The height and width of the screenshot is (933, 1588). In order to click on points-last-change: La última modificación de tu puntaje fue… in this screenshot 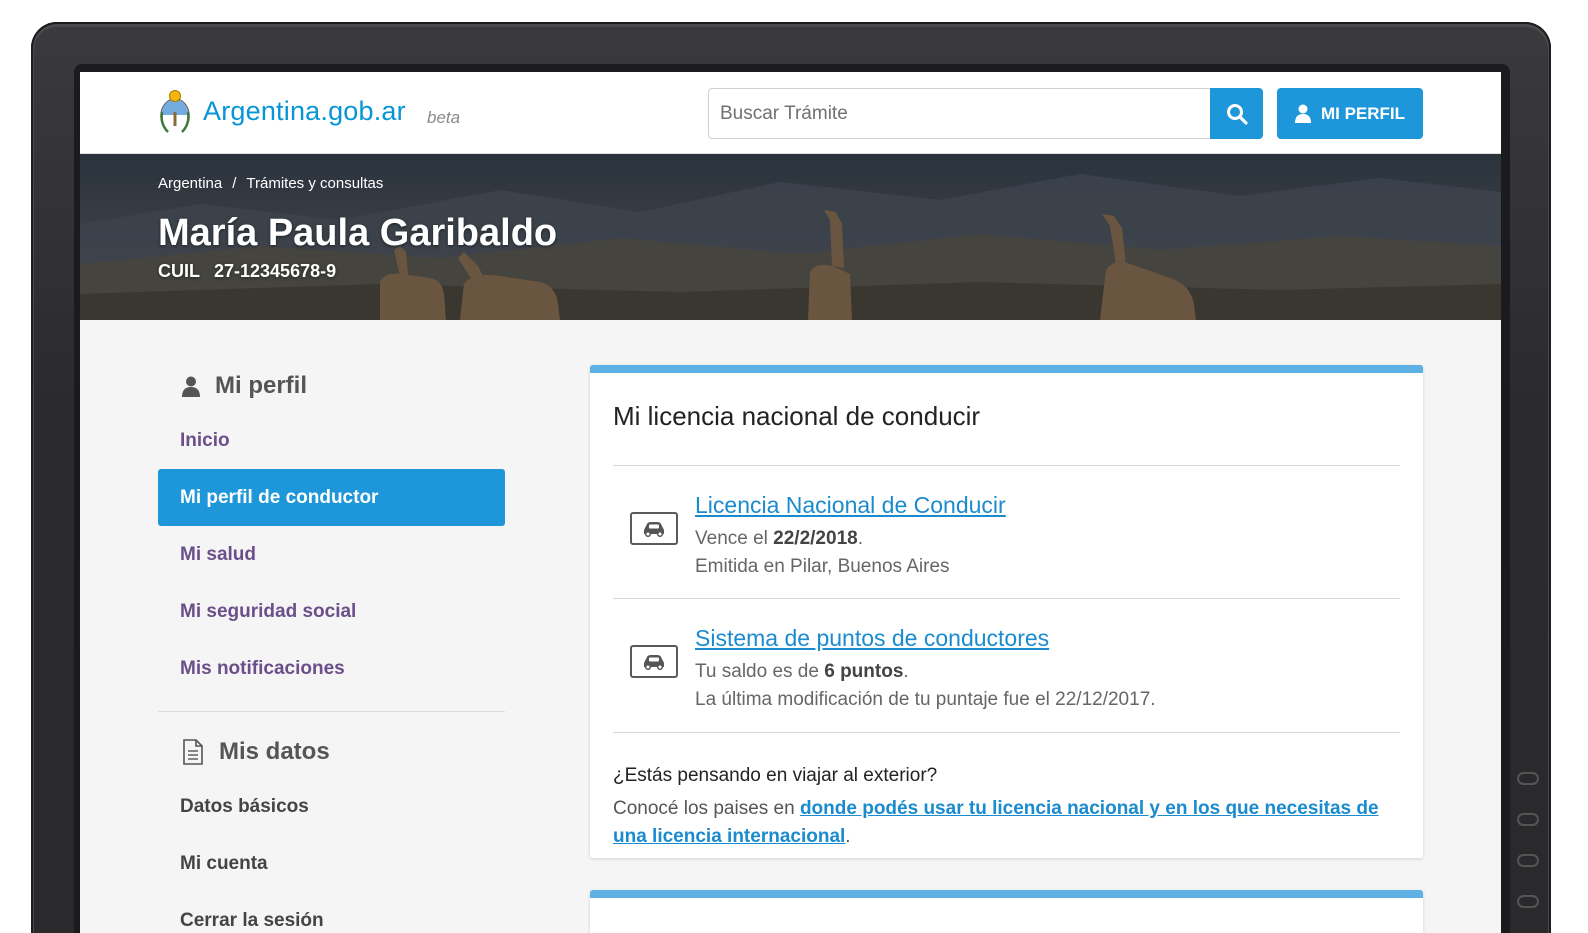, I will do `click(925, 699)`.